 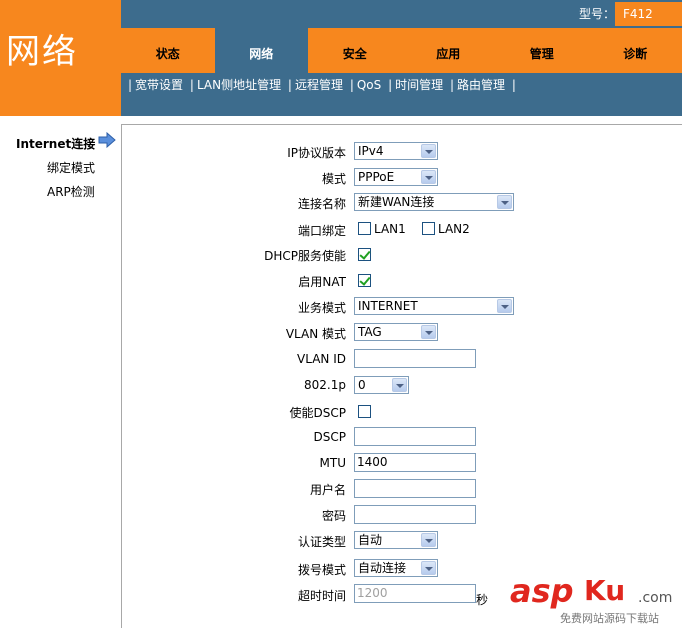 What do you see at coordinates (159, 85) in the screenshot?
I see `subnav-broadband: 宽带设置` at bounding box center [159, 85].